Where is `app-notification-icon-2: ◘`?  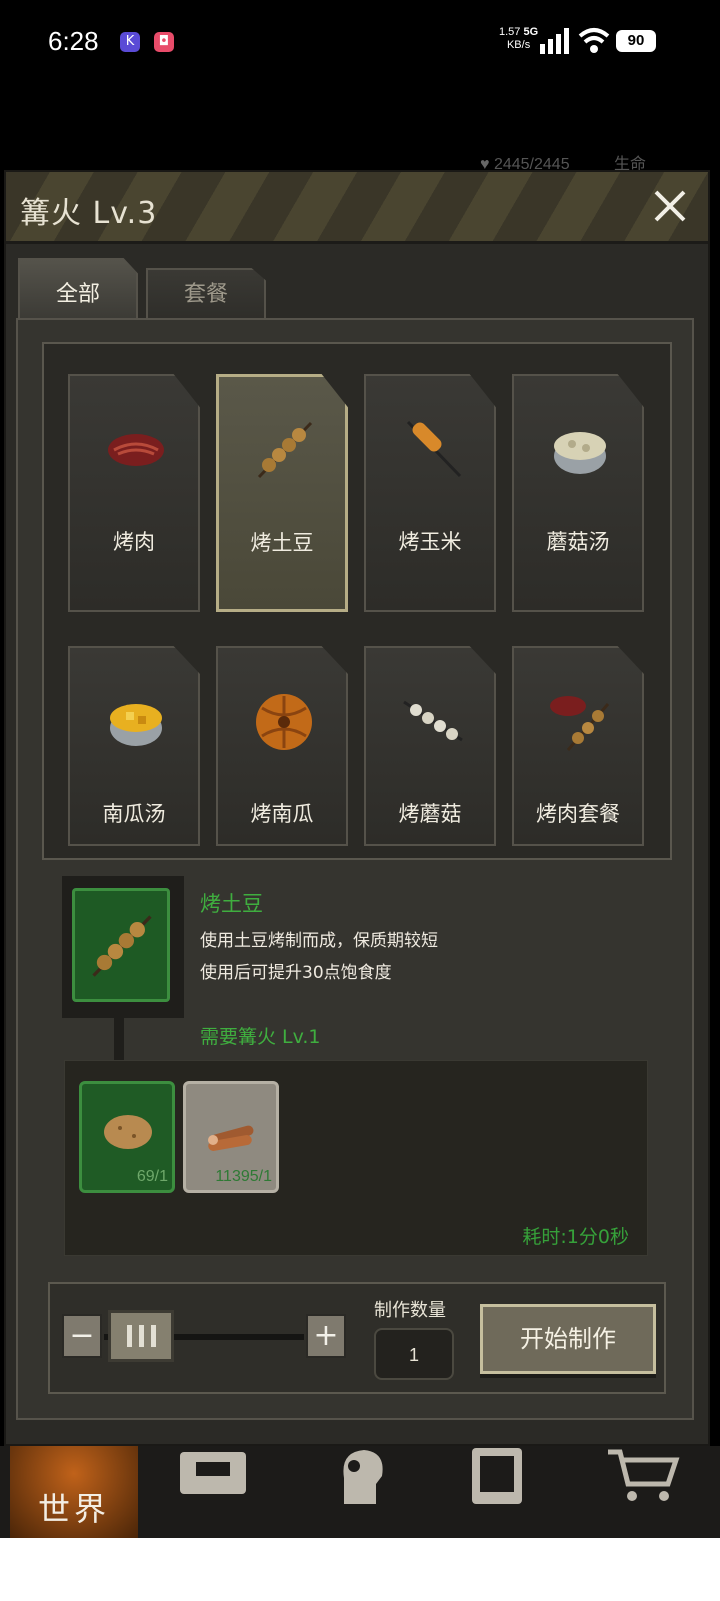
app-notification-icon-2: ◘ is located at coordinates (164, 42).